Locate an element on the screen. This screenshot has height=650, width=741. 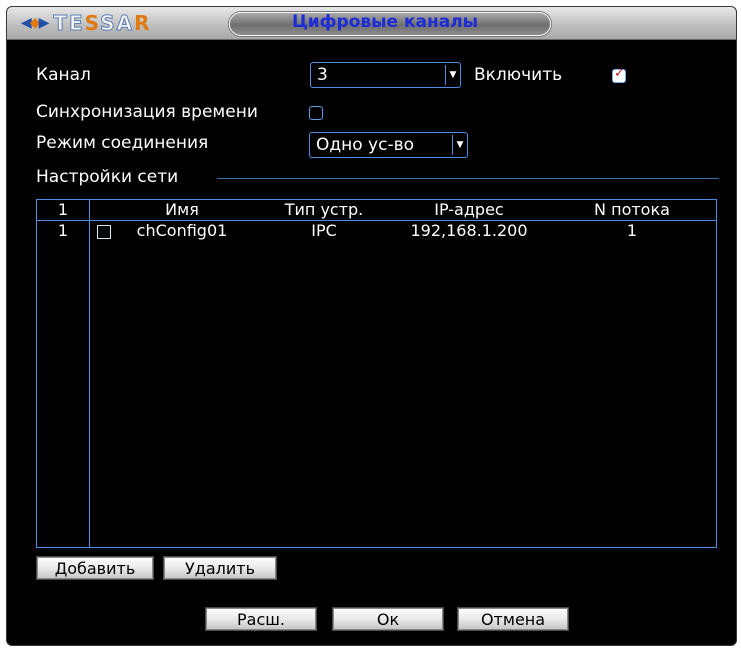
row-stream: 1 is located at coordinates (632, 230).